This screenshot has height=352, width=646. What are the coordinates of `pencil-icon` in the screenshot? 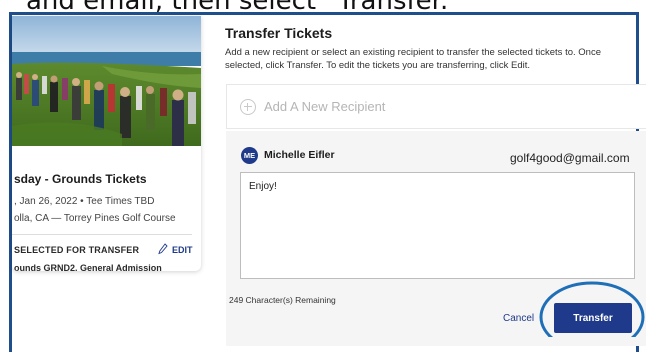 It's located at (163, 250).